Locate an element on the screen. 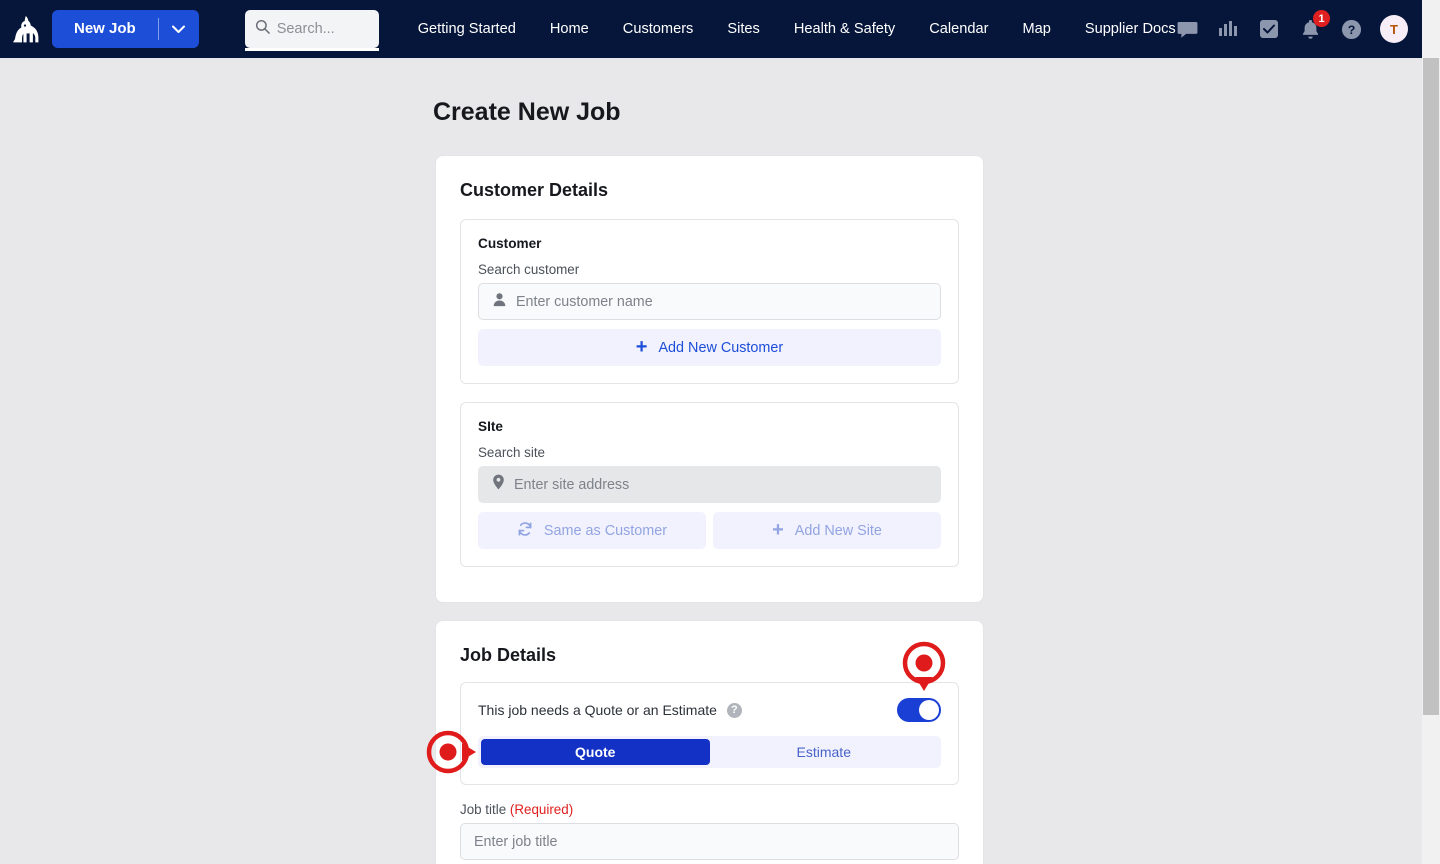 The image size is (1440, 864). map-pin-icon is located at coordinates (498, 484).